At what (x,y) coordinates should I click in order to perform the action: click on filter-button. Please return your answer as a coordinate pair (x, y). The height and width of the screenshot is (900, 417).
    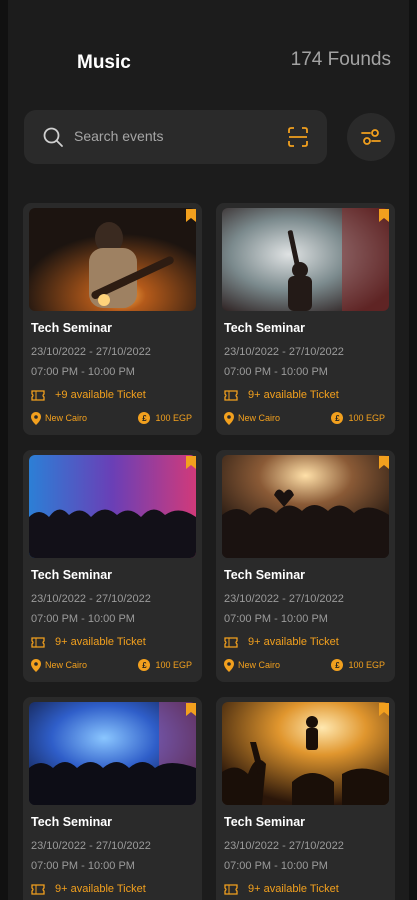
    Looking at the image, I should click on (371, 137).